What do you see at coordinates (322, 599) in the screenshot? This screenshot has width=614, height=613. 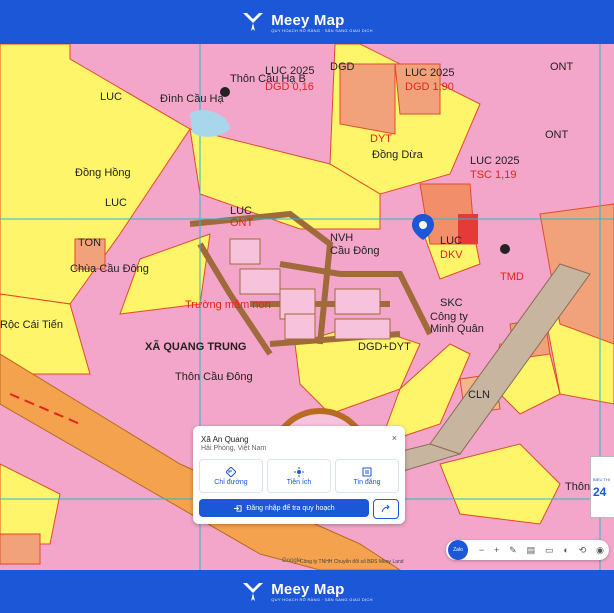 I see `footer-brand-tagline: QUY HOẠCH RÕ RÀNG · SĂN SANG GIAO DỊCH` at bounding box center [322, 599].